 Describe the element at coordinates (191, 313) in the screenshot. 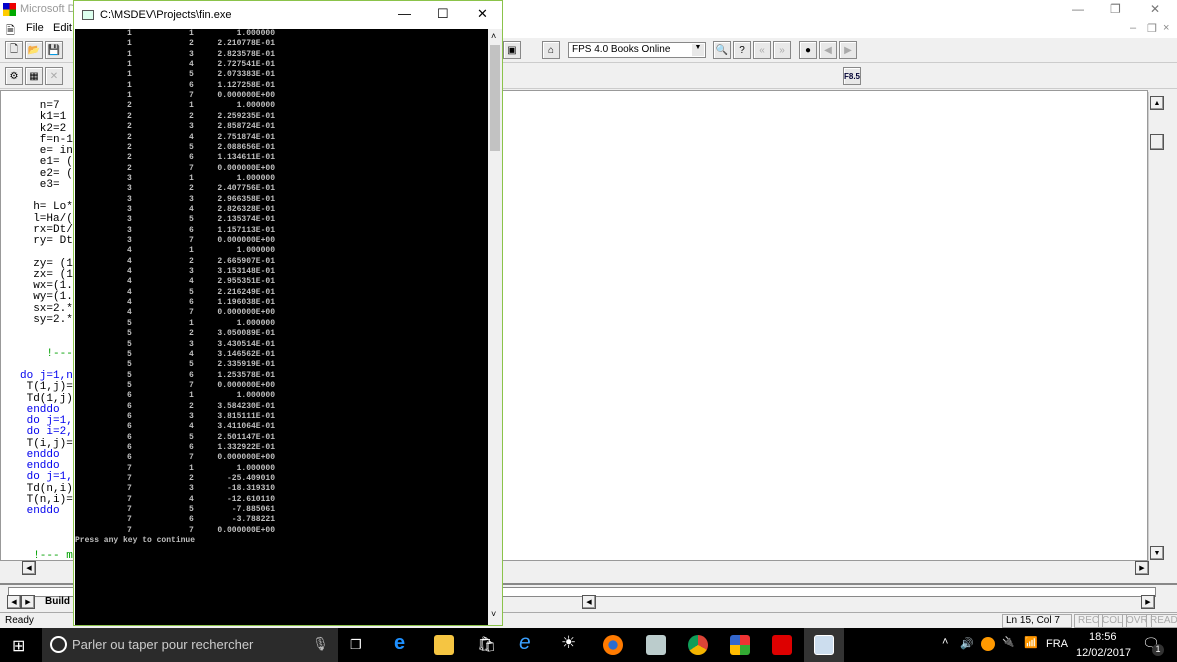

I see `console-j: 7` at that location.